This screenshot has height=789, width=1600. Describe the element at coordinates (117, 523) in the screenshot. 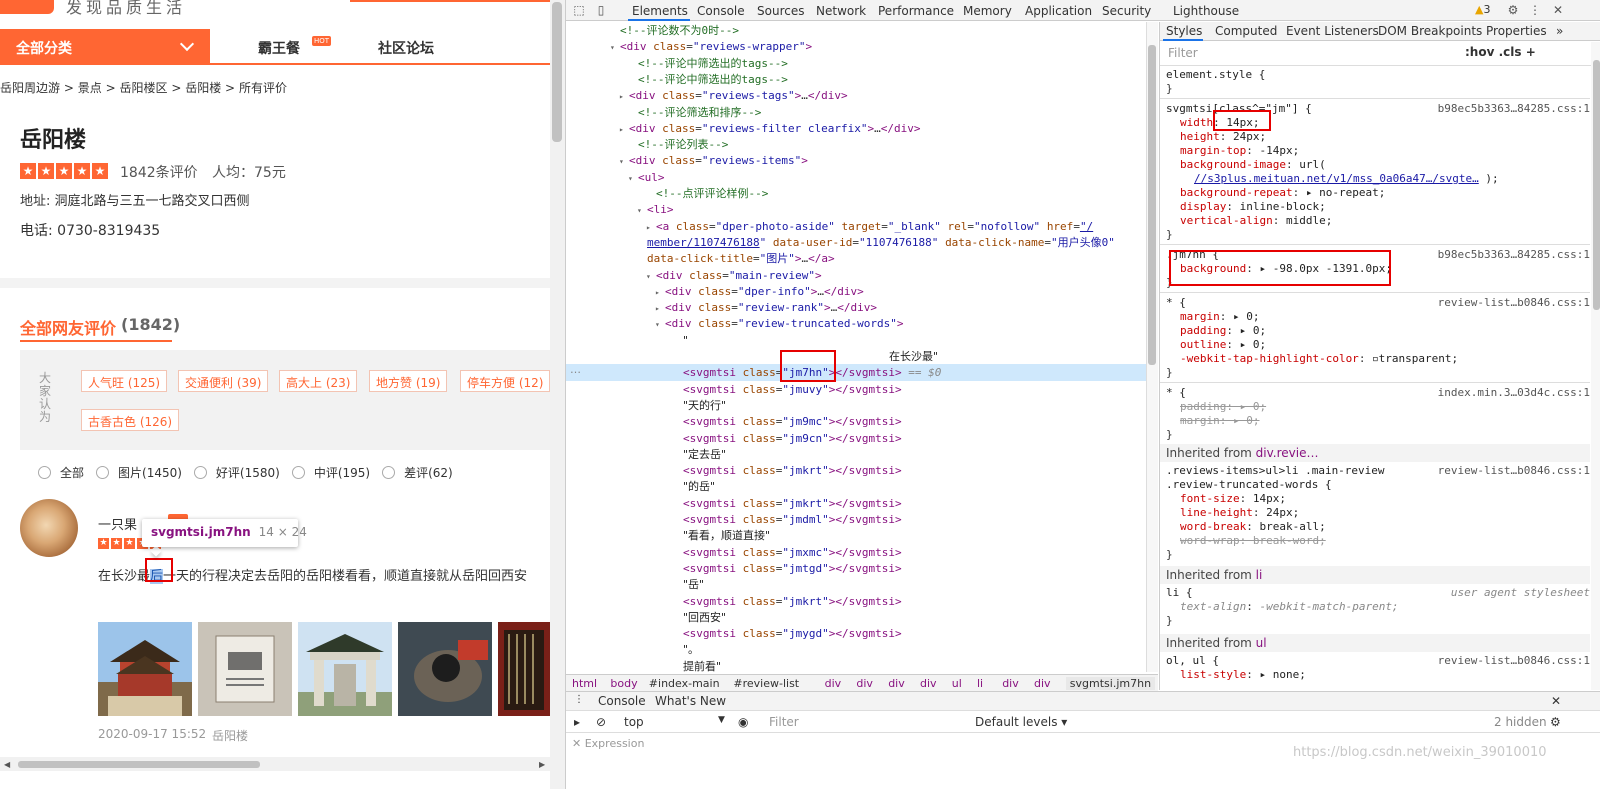

I see `reviewer-name: 一只果` at that location.